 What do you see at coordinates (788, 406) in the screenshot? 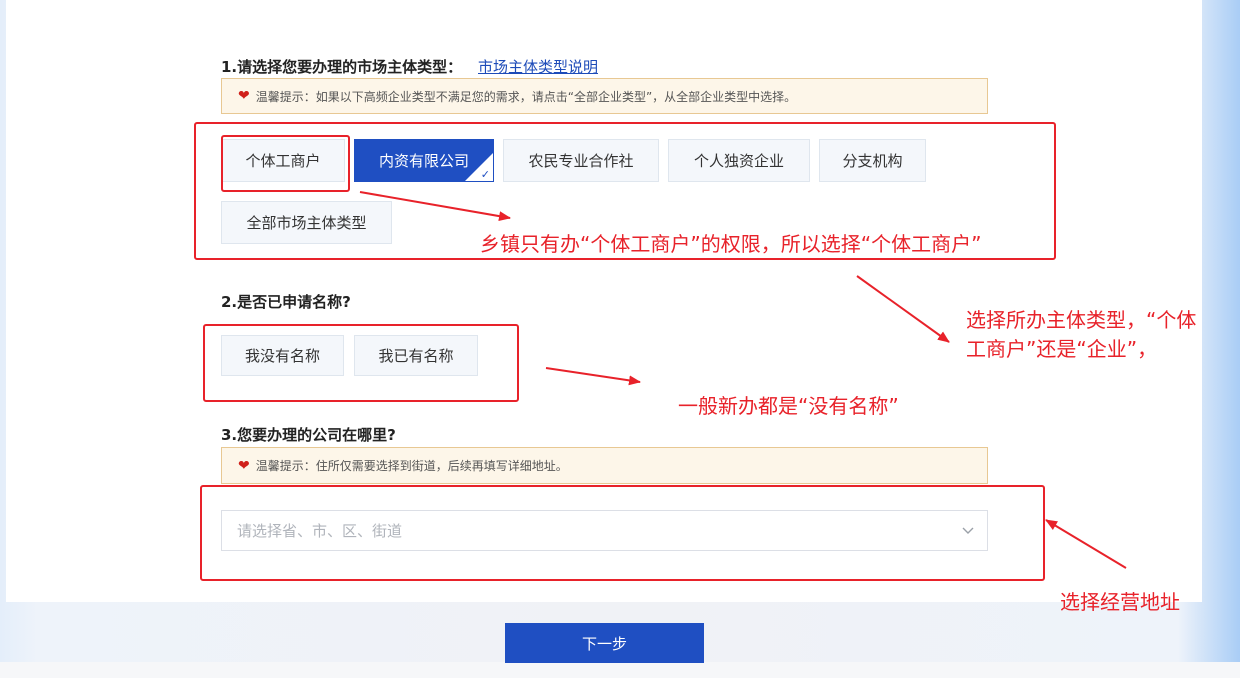
I see `annotation-no-name: 一般新办都是“没有名称”` at bounding box center [788, 406].